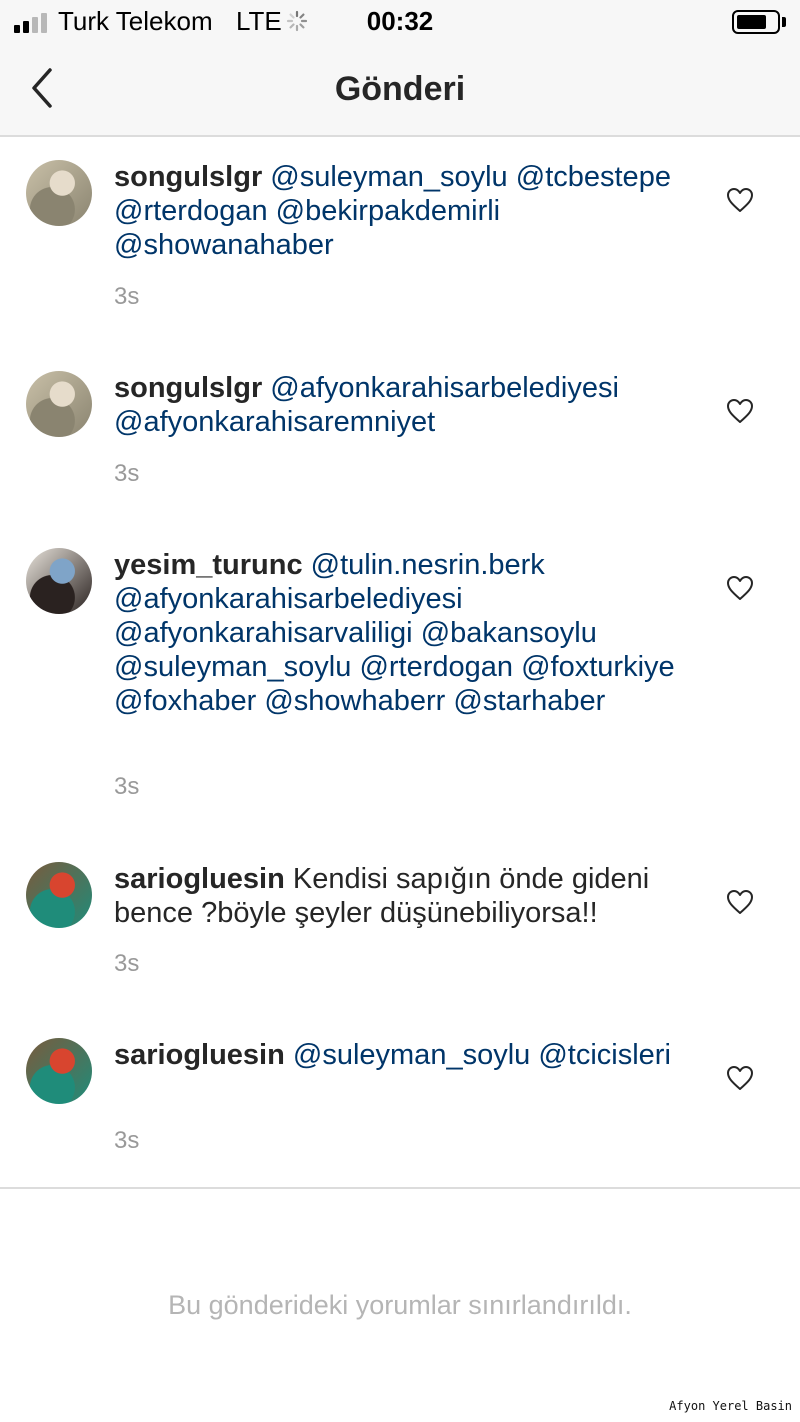 The width and height of the screenshot is (800, 1422). I want to click on page-title: Gönderi, so click(400, 89).